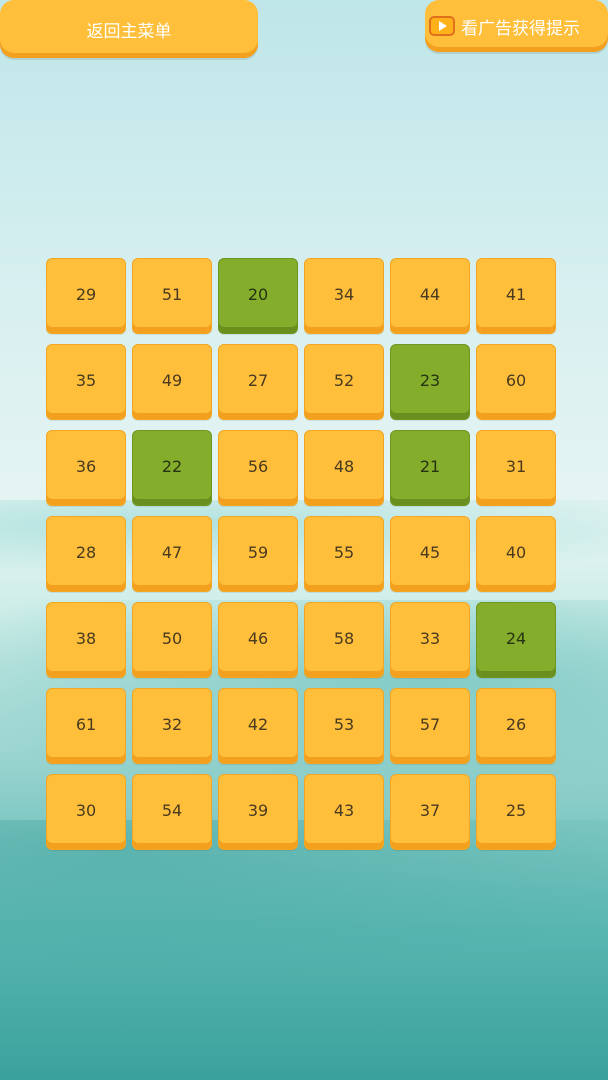 The image size is (608, 1080). I want to click on number-tile: 29, so click(86, 296).